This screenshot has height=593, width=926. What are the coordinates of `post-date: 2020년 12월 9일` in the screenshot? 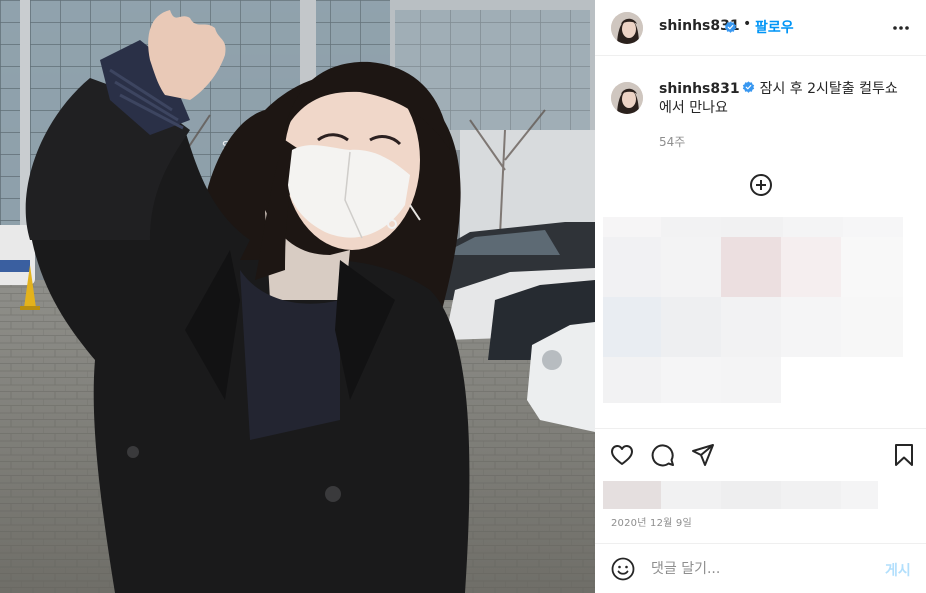 It's located at (651, 521).